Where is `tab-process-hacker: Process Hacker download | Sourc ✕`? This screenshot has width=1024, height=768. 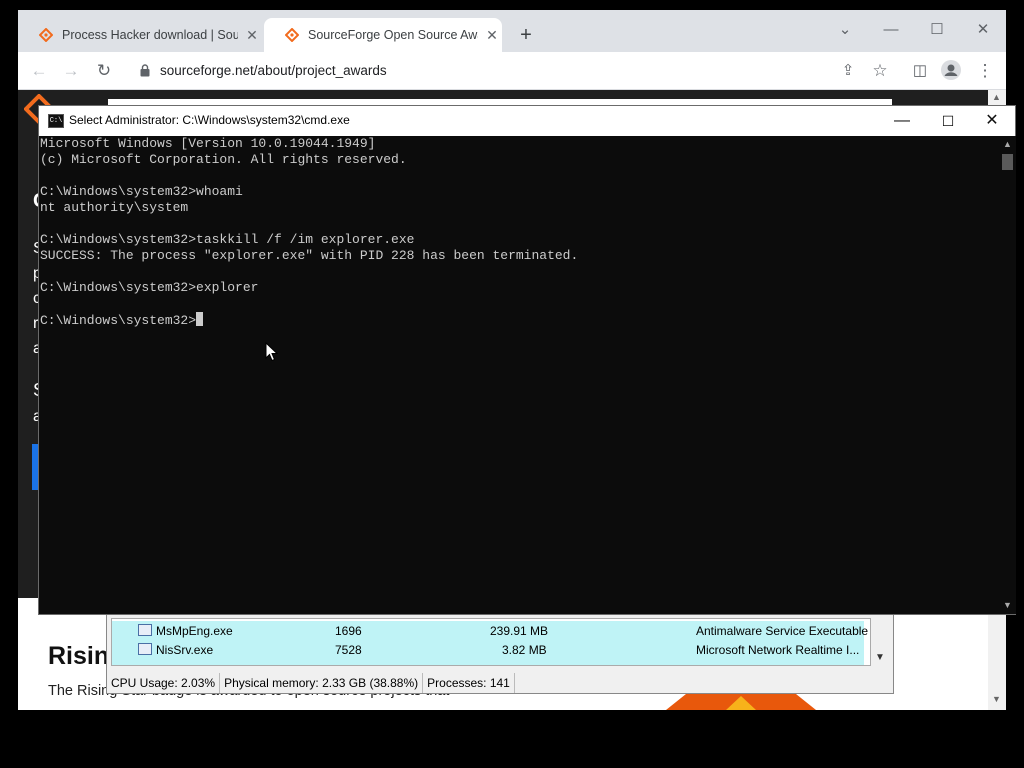 tab-process-hacker: Process Hacker download | Sourc ✕ is located at coordinates (140, 35).